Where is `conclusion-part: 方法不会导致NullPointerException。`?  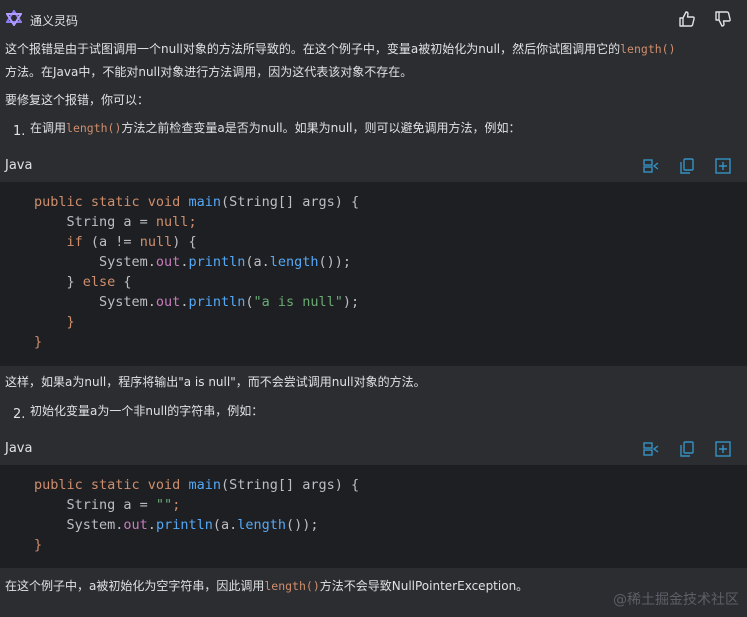 conclusion-part: 方法不会导致NullPointerException。 is located at coordinates (424, 586).